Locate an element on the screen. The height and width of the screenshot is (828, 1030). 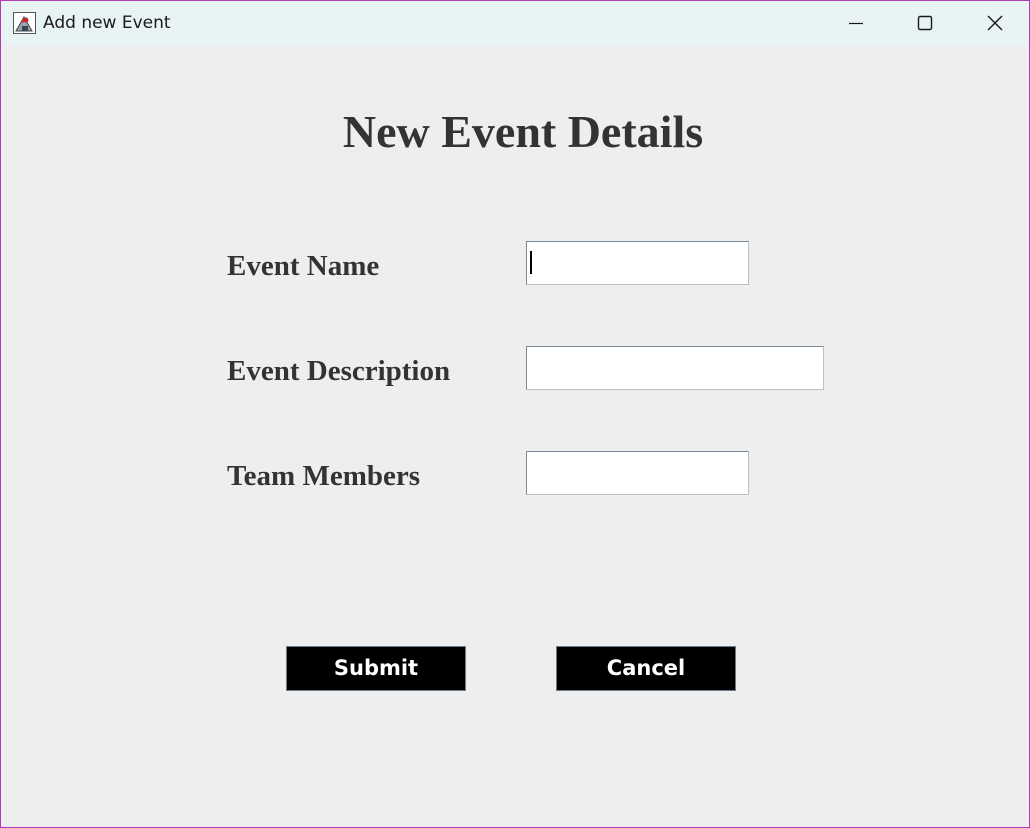
event-description-input is located at coordinates (675, 368).